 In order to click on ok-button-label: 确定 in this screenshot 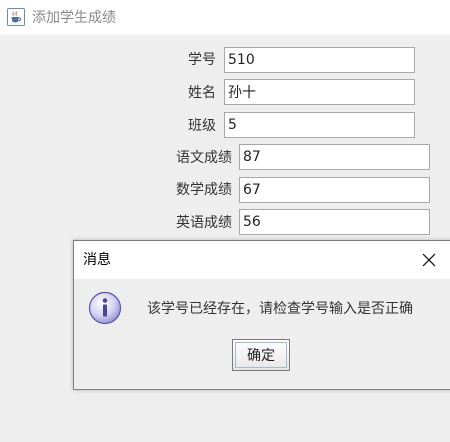, I will do `click(261, 355)`.